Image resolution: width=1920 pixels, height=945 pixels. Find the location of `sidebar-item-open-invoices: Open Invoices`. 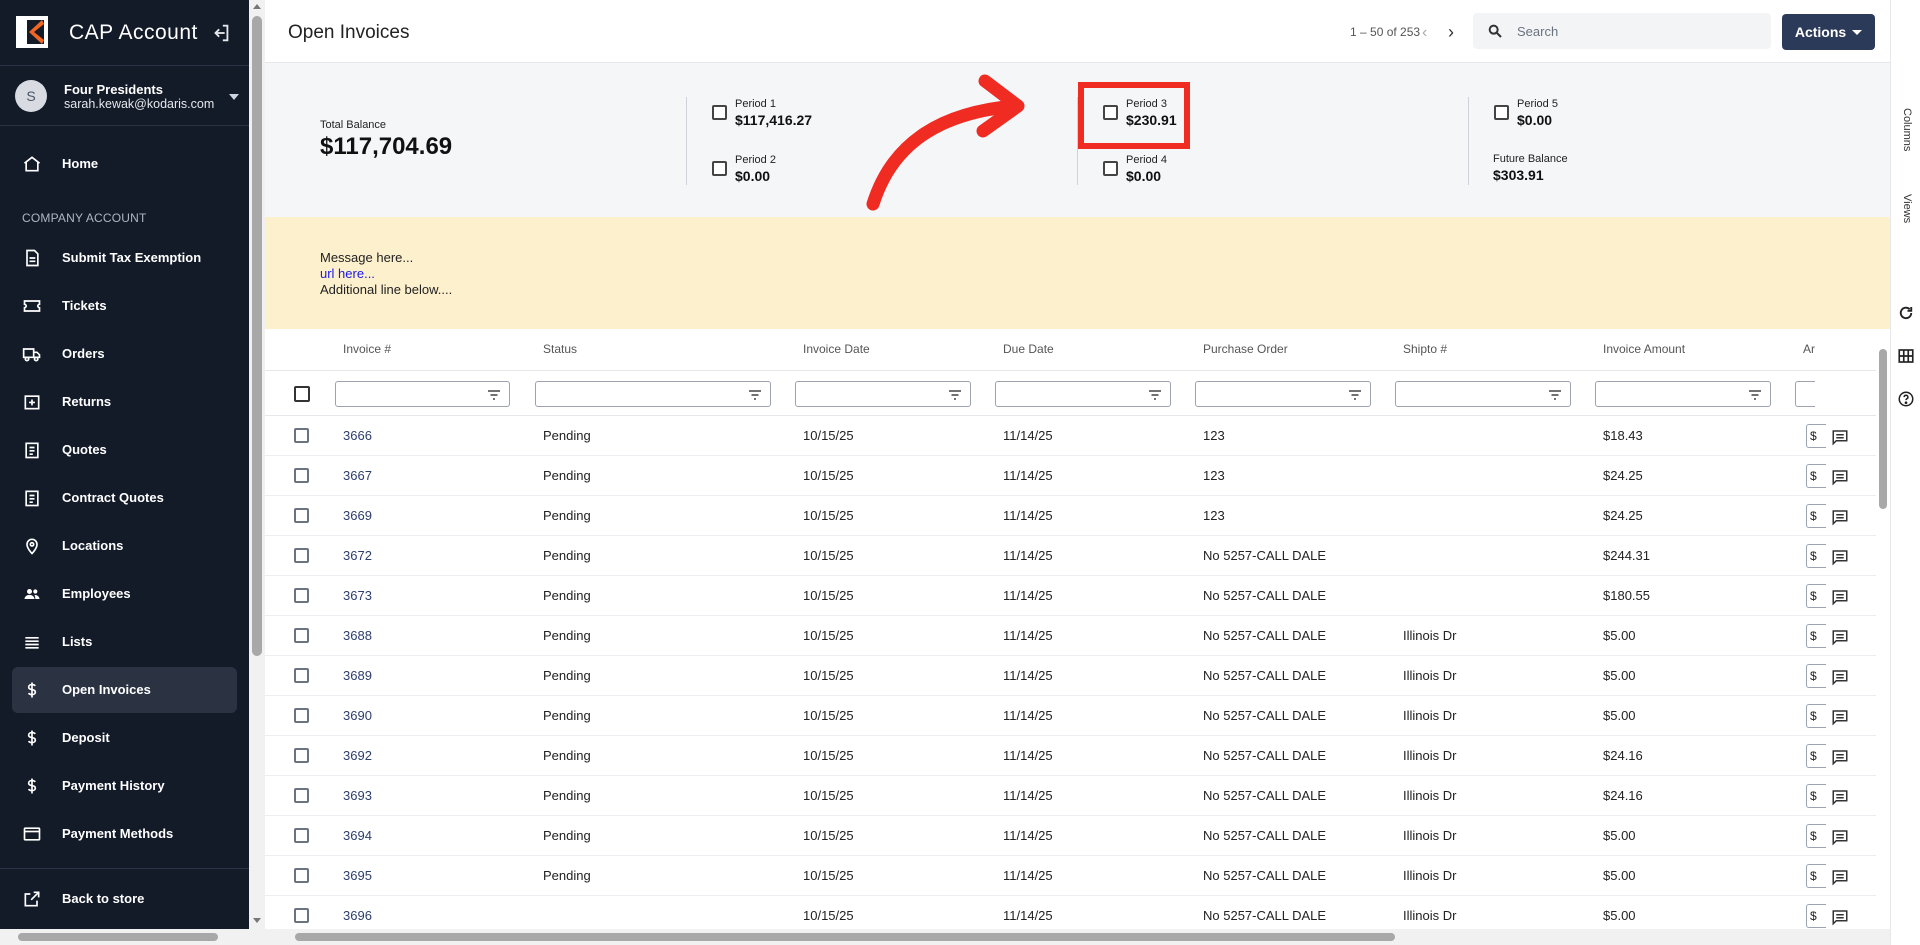

sidebar-item-open-invoices: Open Invoices is located at coordinates (124, 690).